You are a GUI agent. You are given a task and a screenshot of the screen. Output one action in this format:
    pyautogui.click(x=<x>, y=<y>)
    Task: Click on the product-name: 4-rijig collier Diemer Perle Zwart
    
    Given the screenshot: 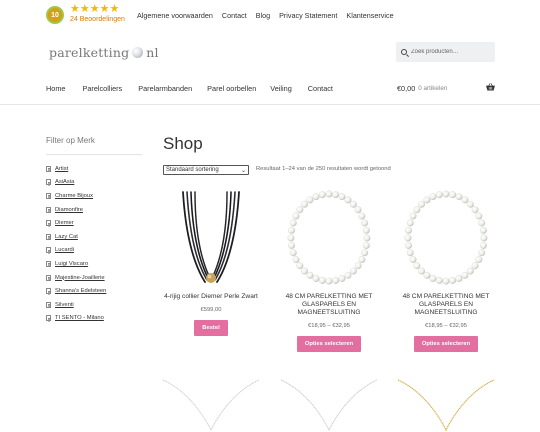 What is the action you would take?
    pyautogui.click(x=211, y=297)
    